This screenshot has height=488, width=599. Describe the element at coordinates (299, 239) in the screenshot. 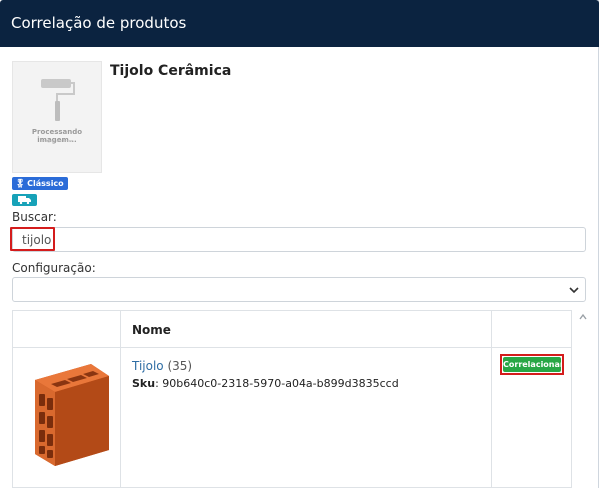

I see `search-input: tijolo` at that location.